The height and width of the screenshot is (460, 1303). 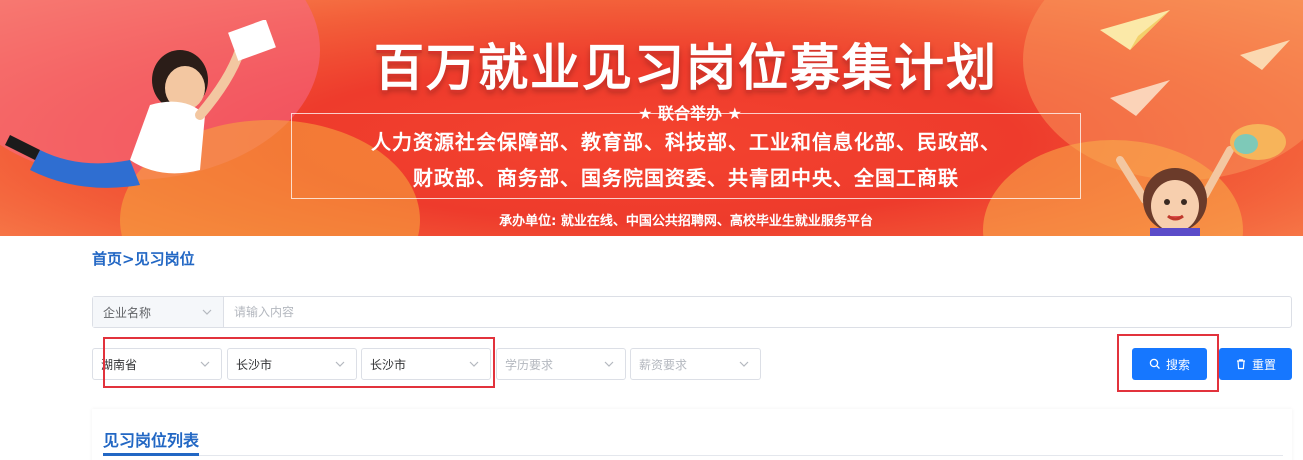 What do you see at coordinates (686, 178) in the screenshot?
I see `ministries-line-2: 财政部、商务部、国务院国资委、共青团中央、全国工商联` at bounding box center [686, 178].